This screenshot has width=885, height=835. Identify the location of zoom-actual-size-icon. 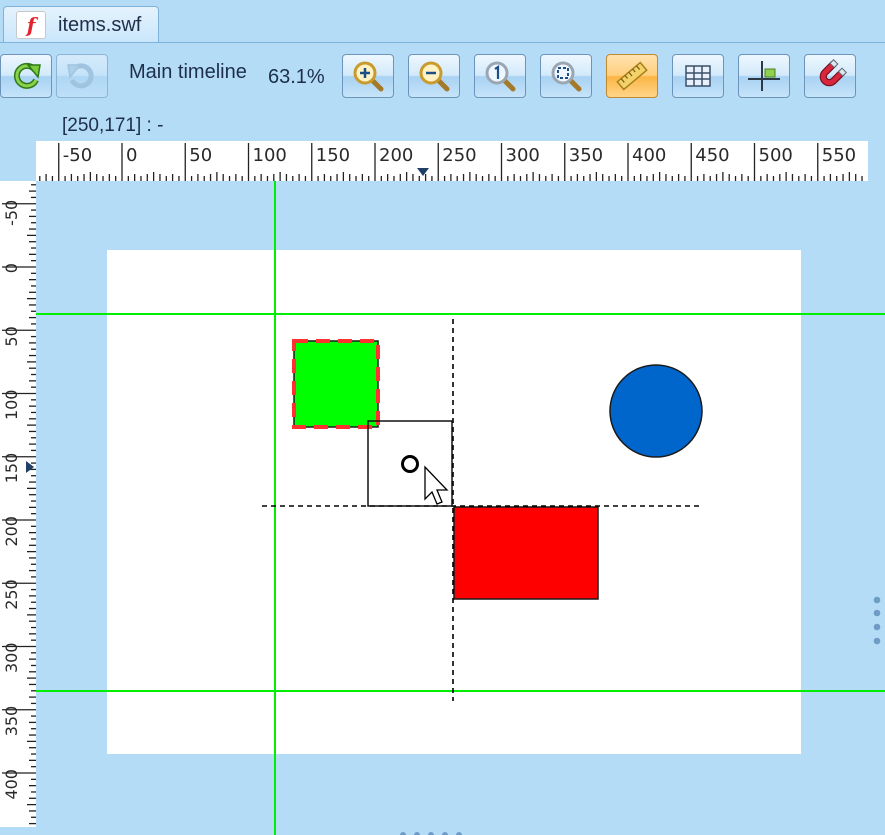
(500, 76).